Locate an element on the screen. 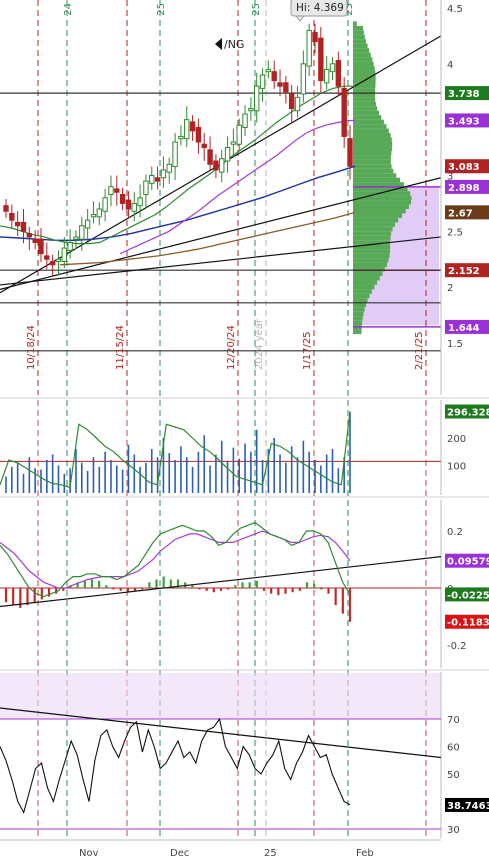  symbol-label: /NG is located at coordinates (234, 44).